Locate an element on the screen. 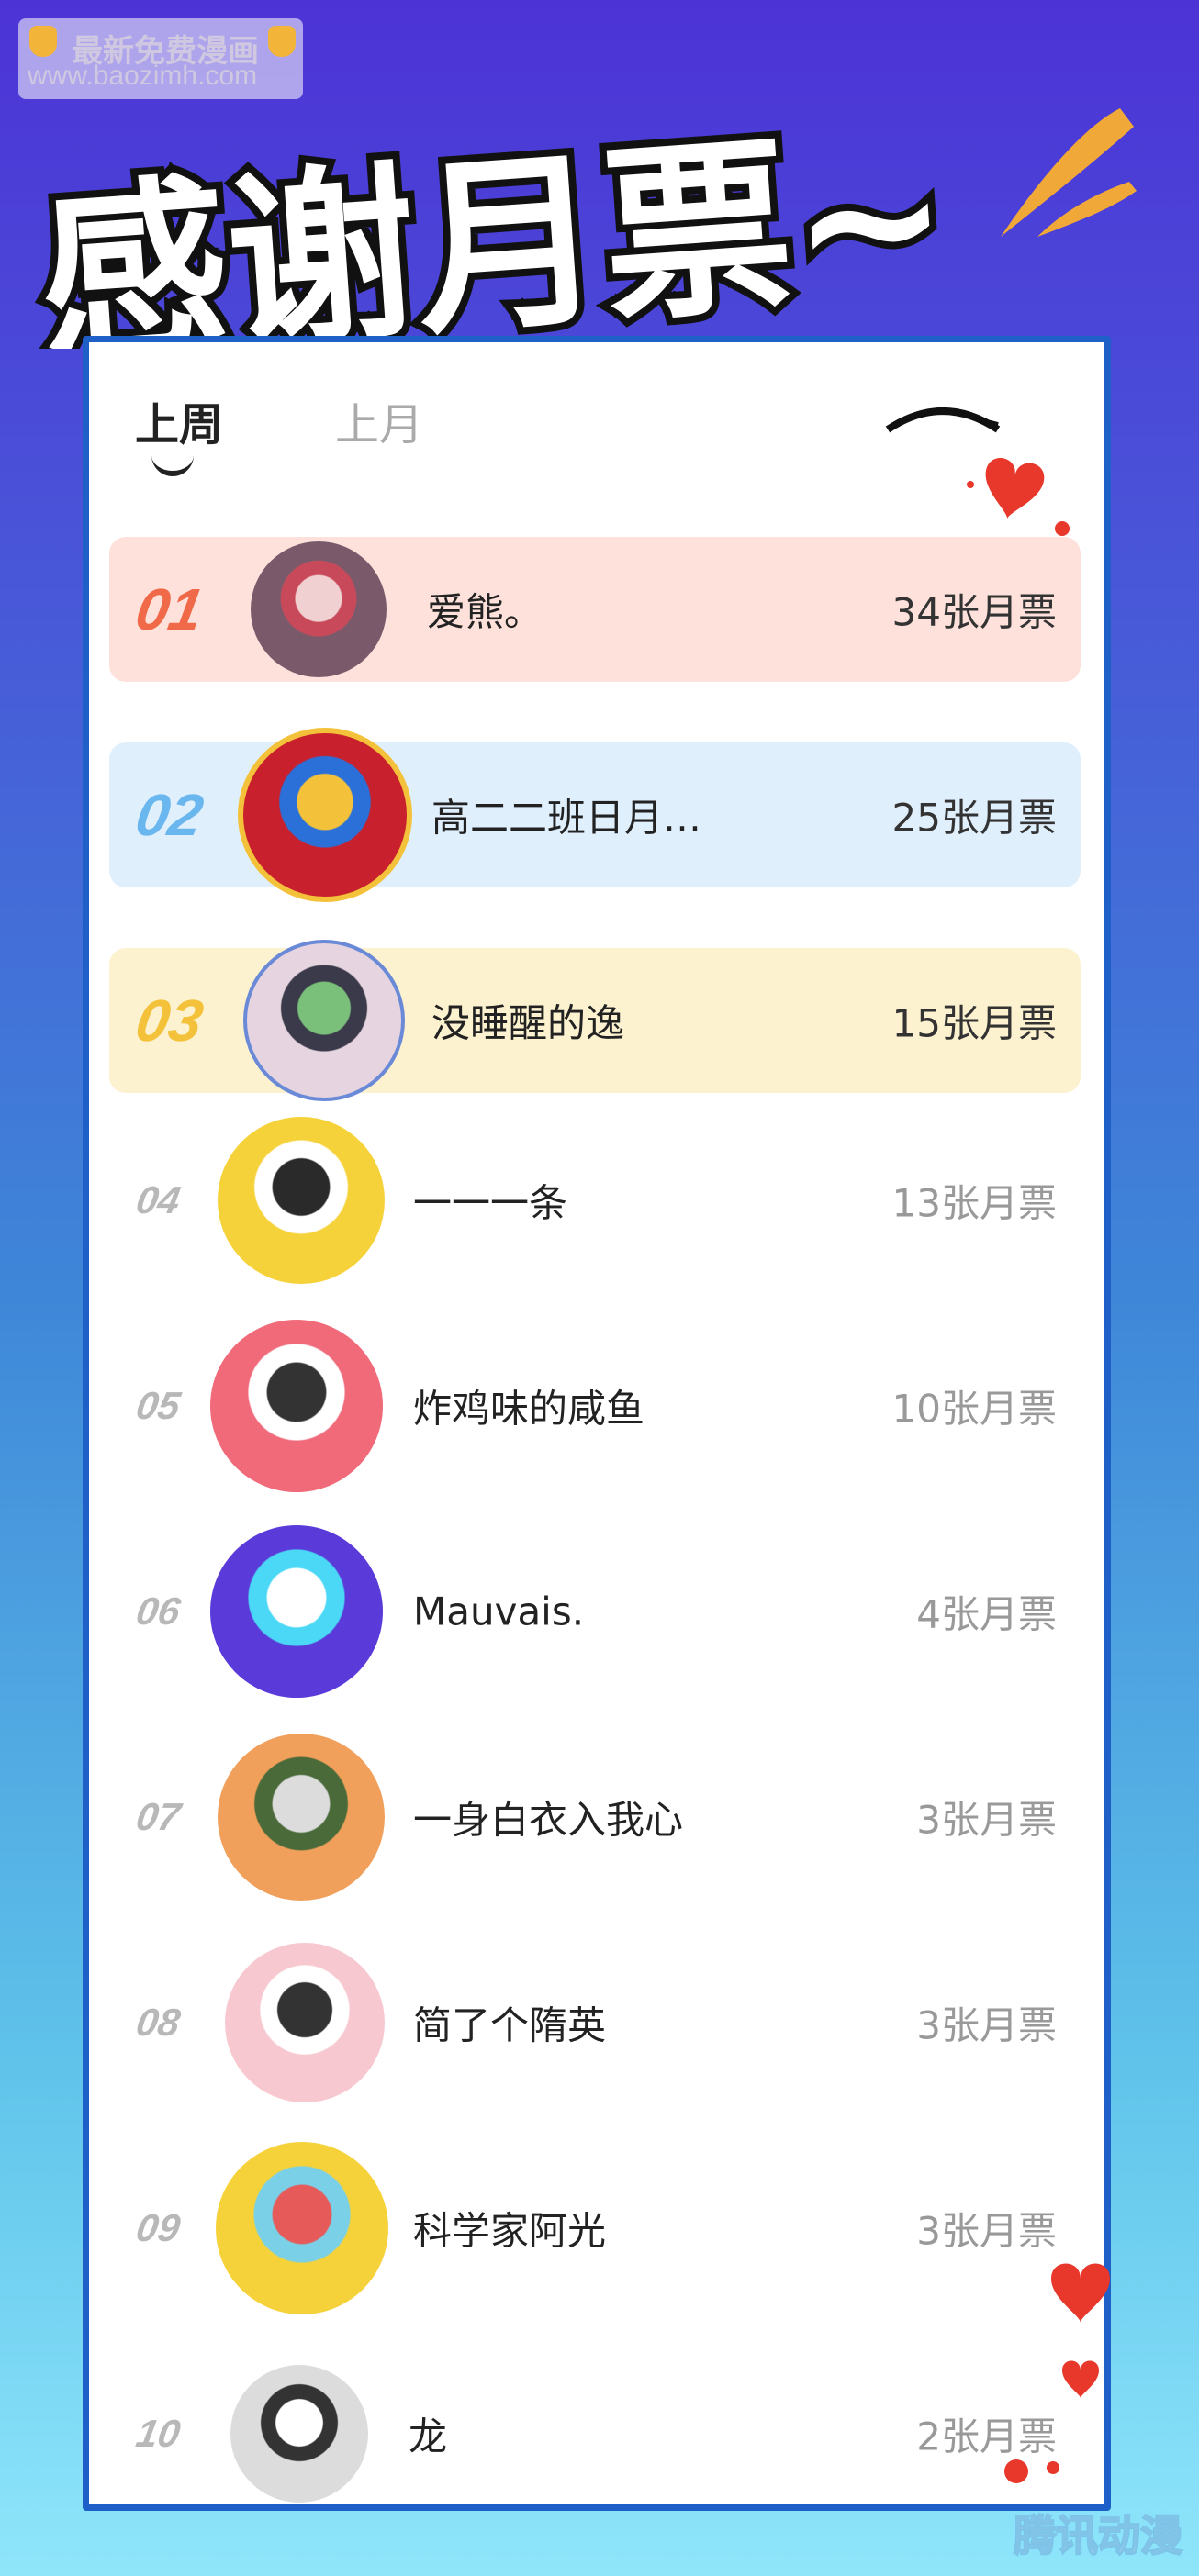 The width and height of the screenshot is (1199, 2576). ranking-row: 09 科学家阿光 3张月票 is located at coordinates (595, 2228).